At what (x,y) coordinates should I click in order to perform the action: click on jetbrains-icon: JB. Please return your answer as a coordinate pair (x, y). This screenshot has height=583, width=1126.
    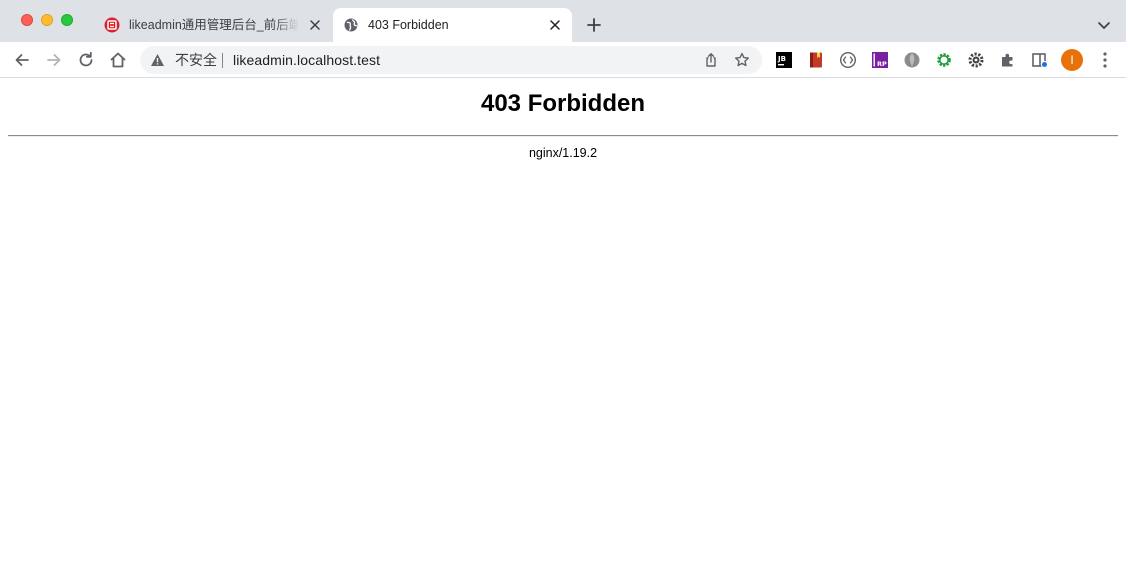
    Looking at the image, I should click on (784, 60).